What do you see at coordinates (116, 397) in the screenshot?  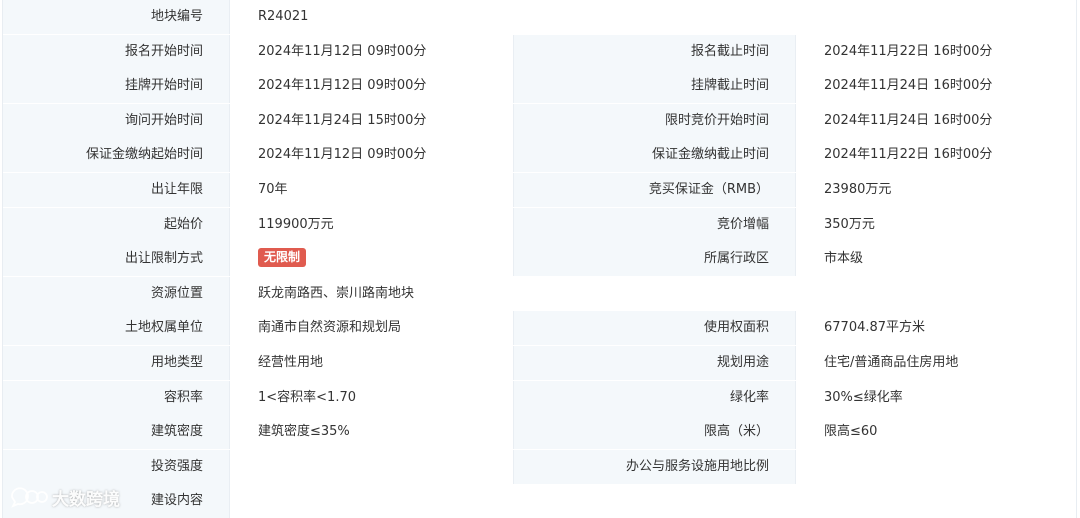 I see `field-label: 容积率` at bounding box center [116, 397].